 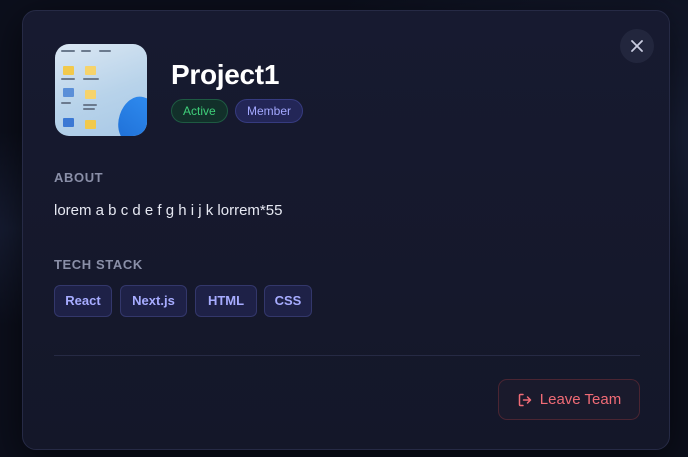 What do you see at coordinates (199, 111) in the screenshot?
I see `status-badge: Active` at bounding box center [199, 111].